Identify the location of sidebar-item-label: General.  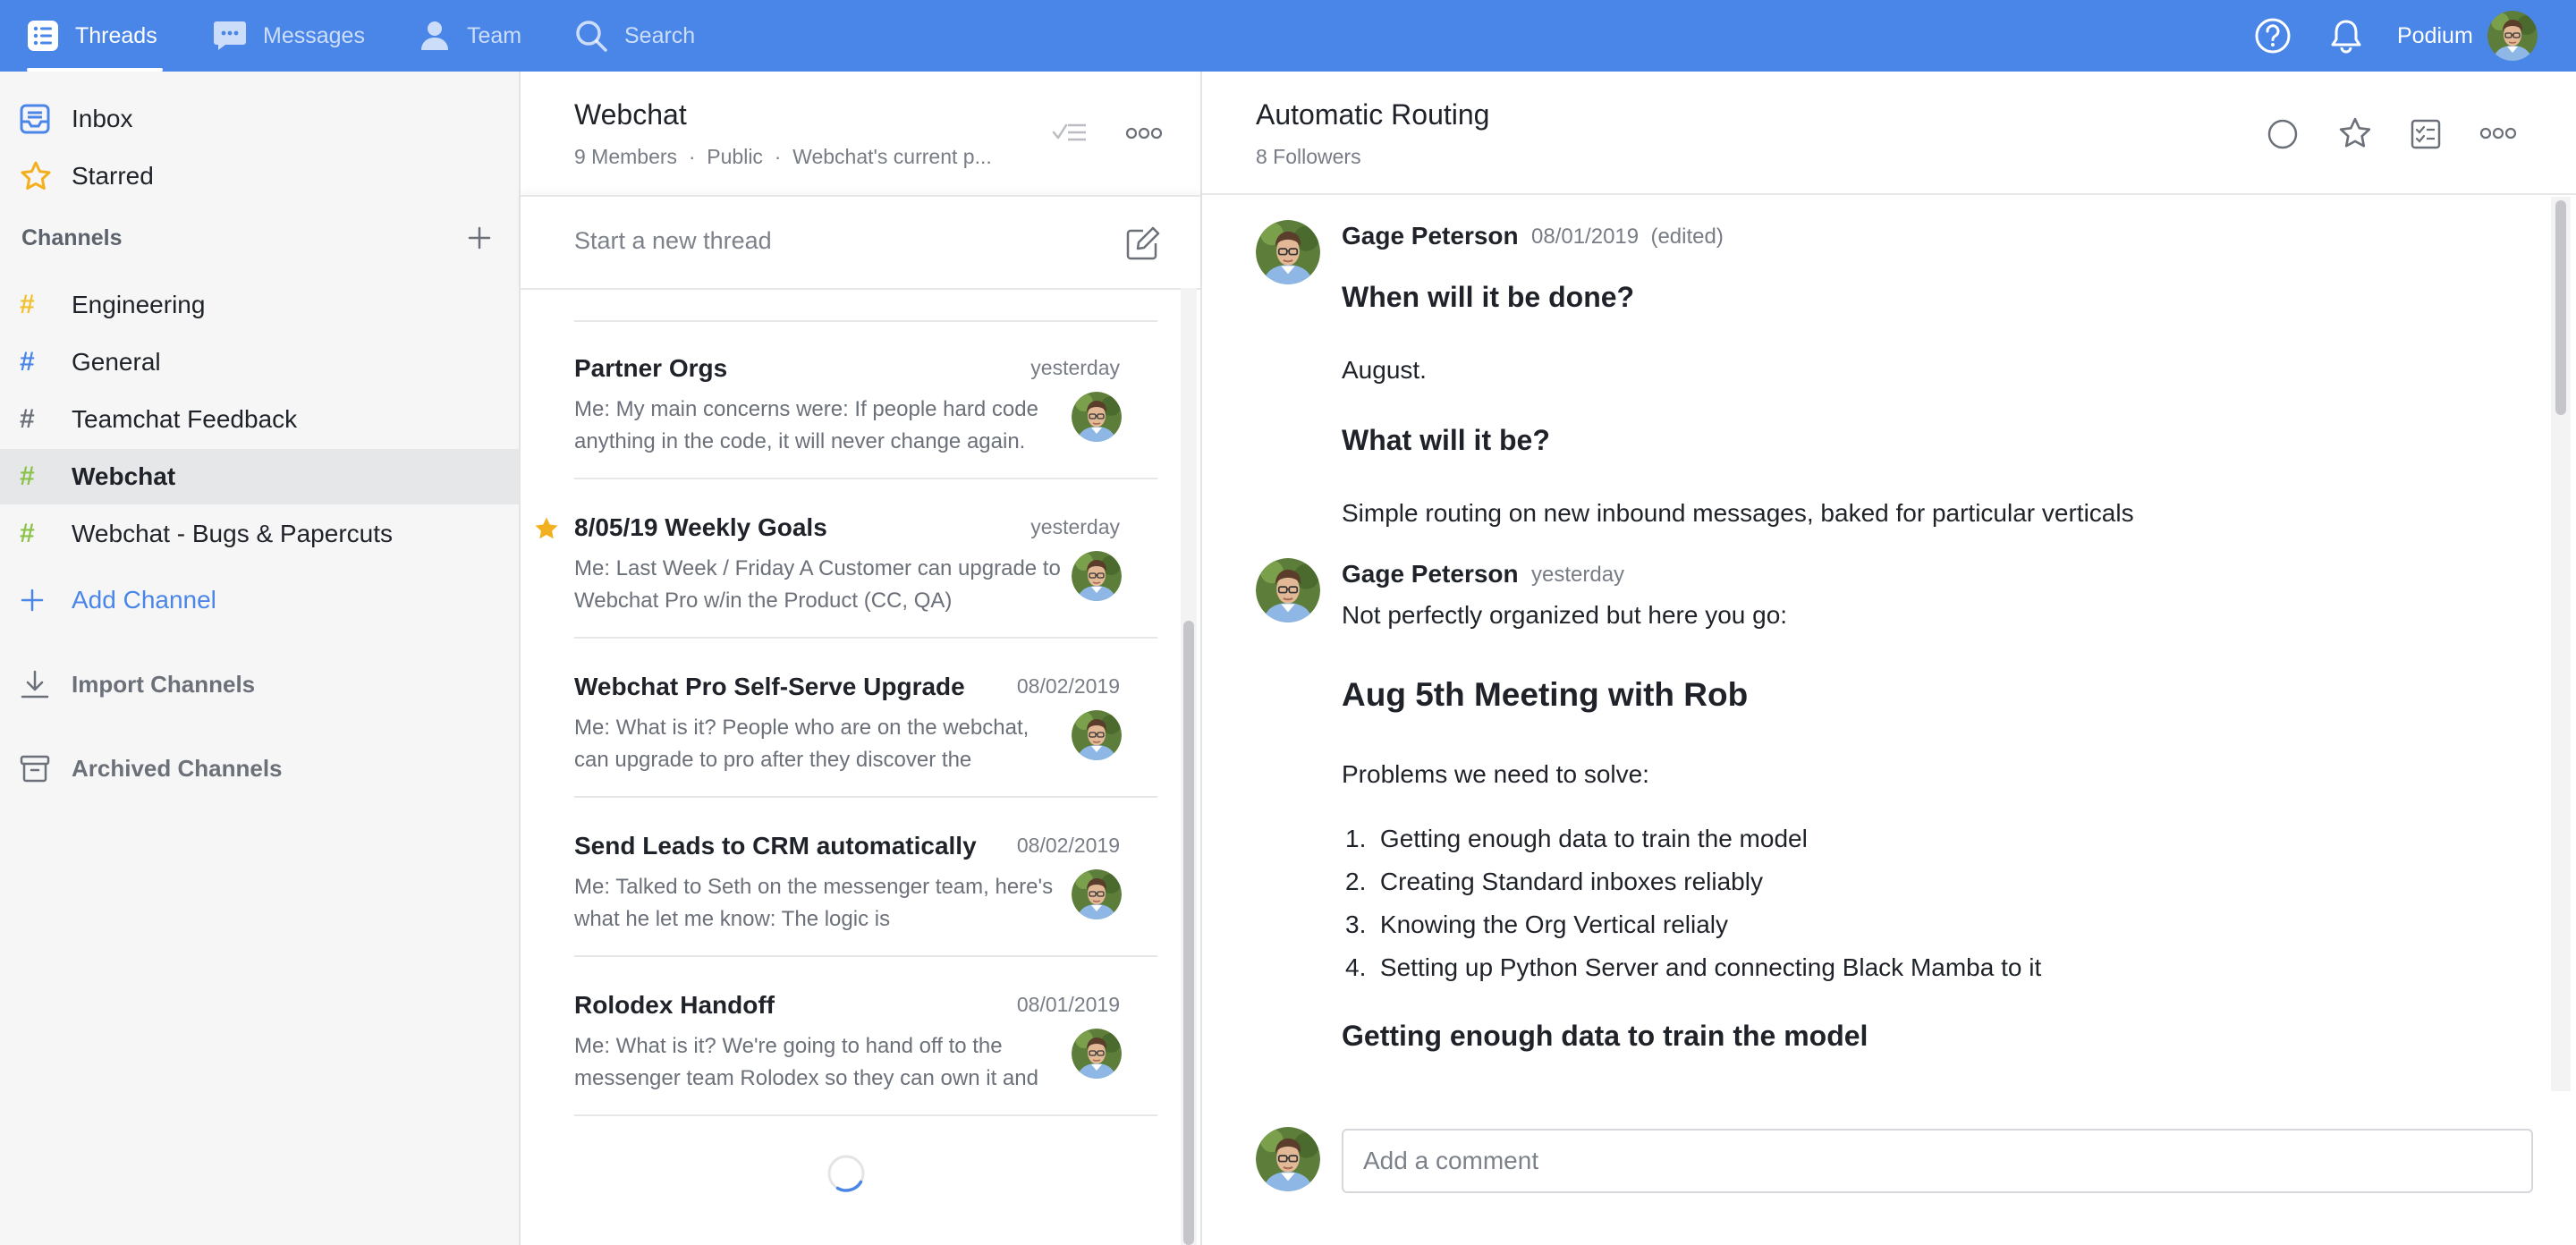
(116, 362).